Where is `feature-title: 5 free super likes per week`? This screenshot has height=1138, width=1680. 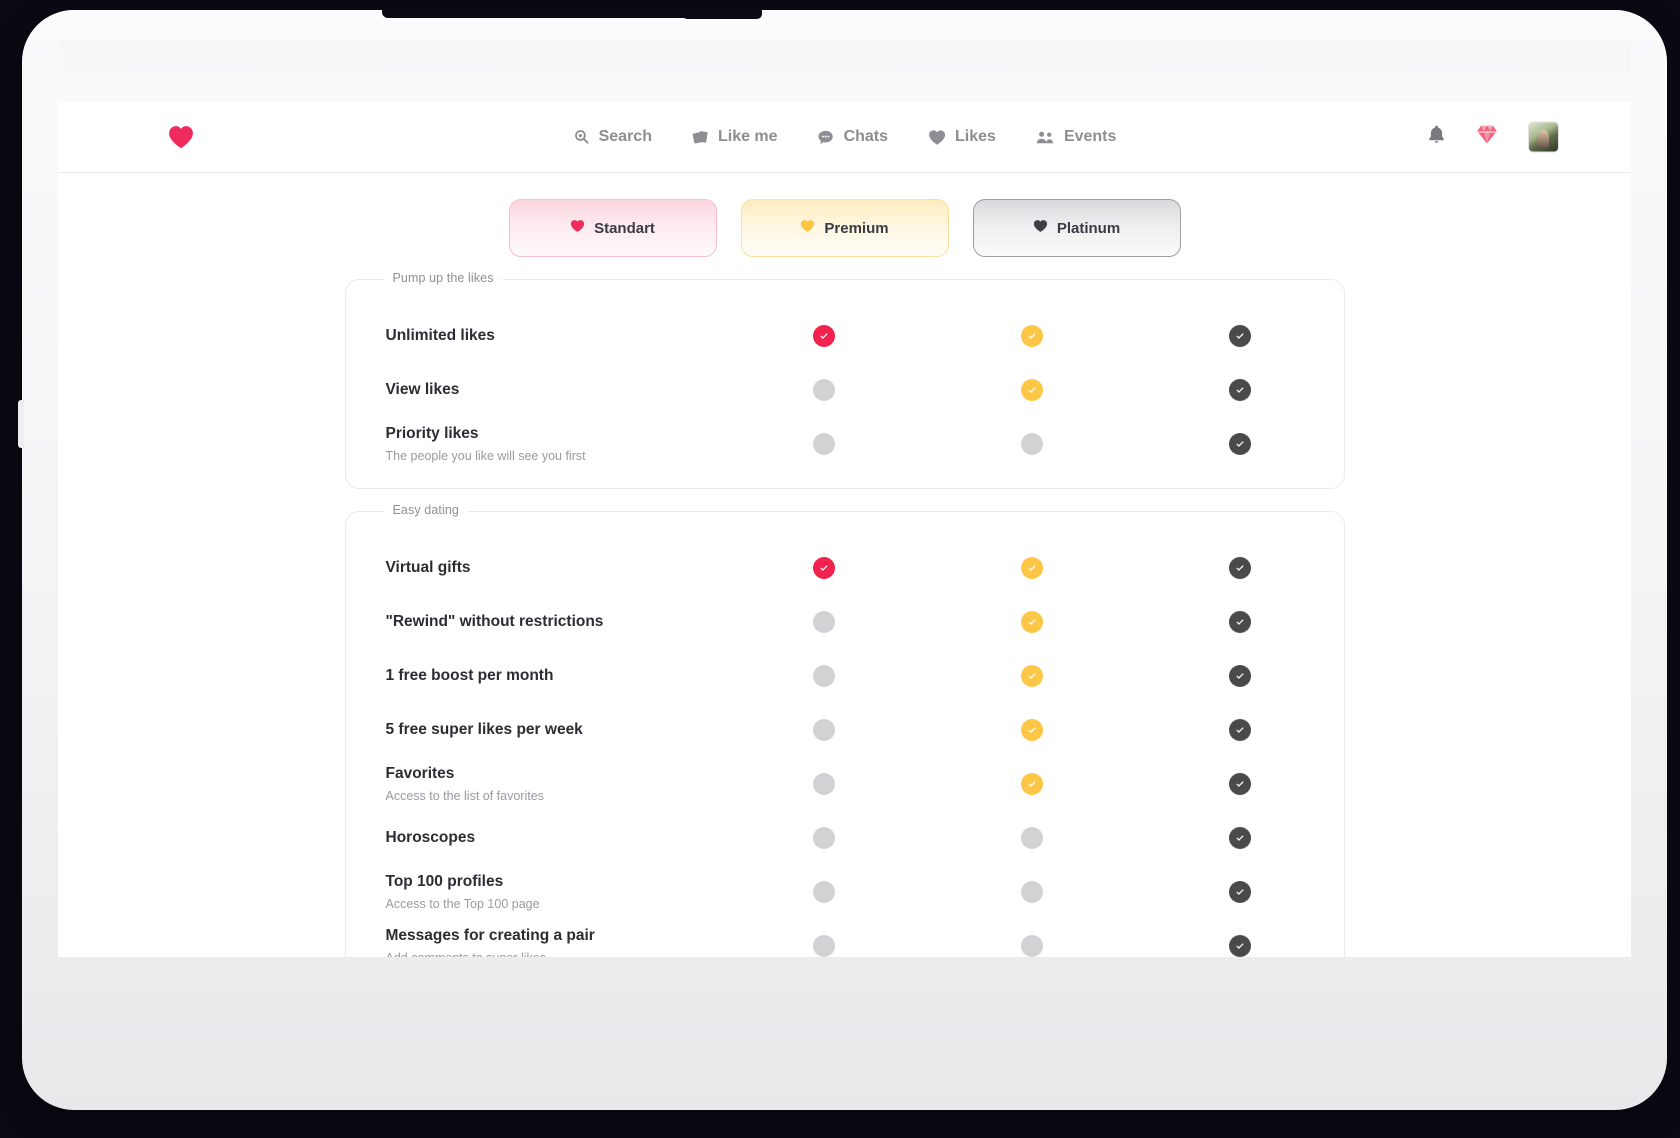 feature-title: 5 free super likes per week is located at coordinates (484, 729).